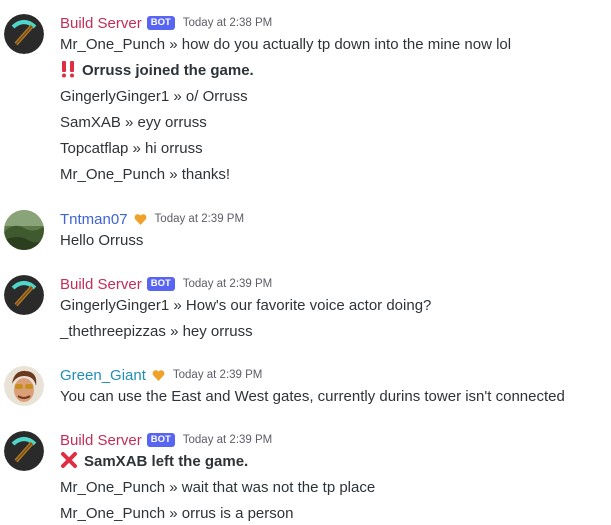  I want to click on double-exclamation-icon, so click(68, 72).